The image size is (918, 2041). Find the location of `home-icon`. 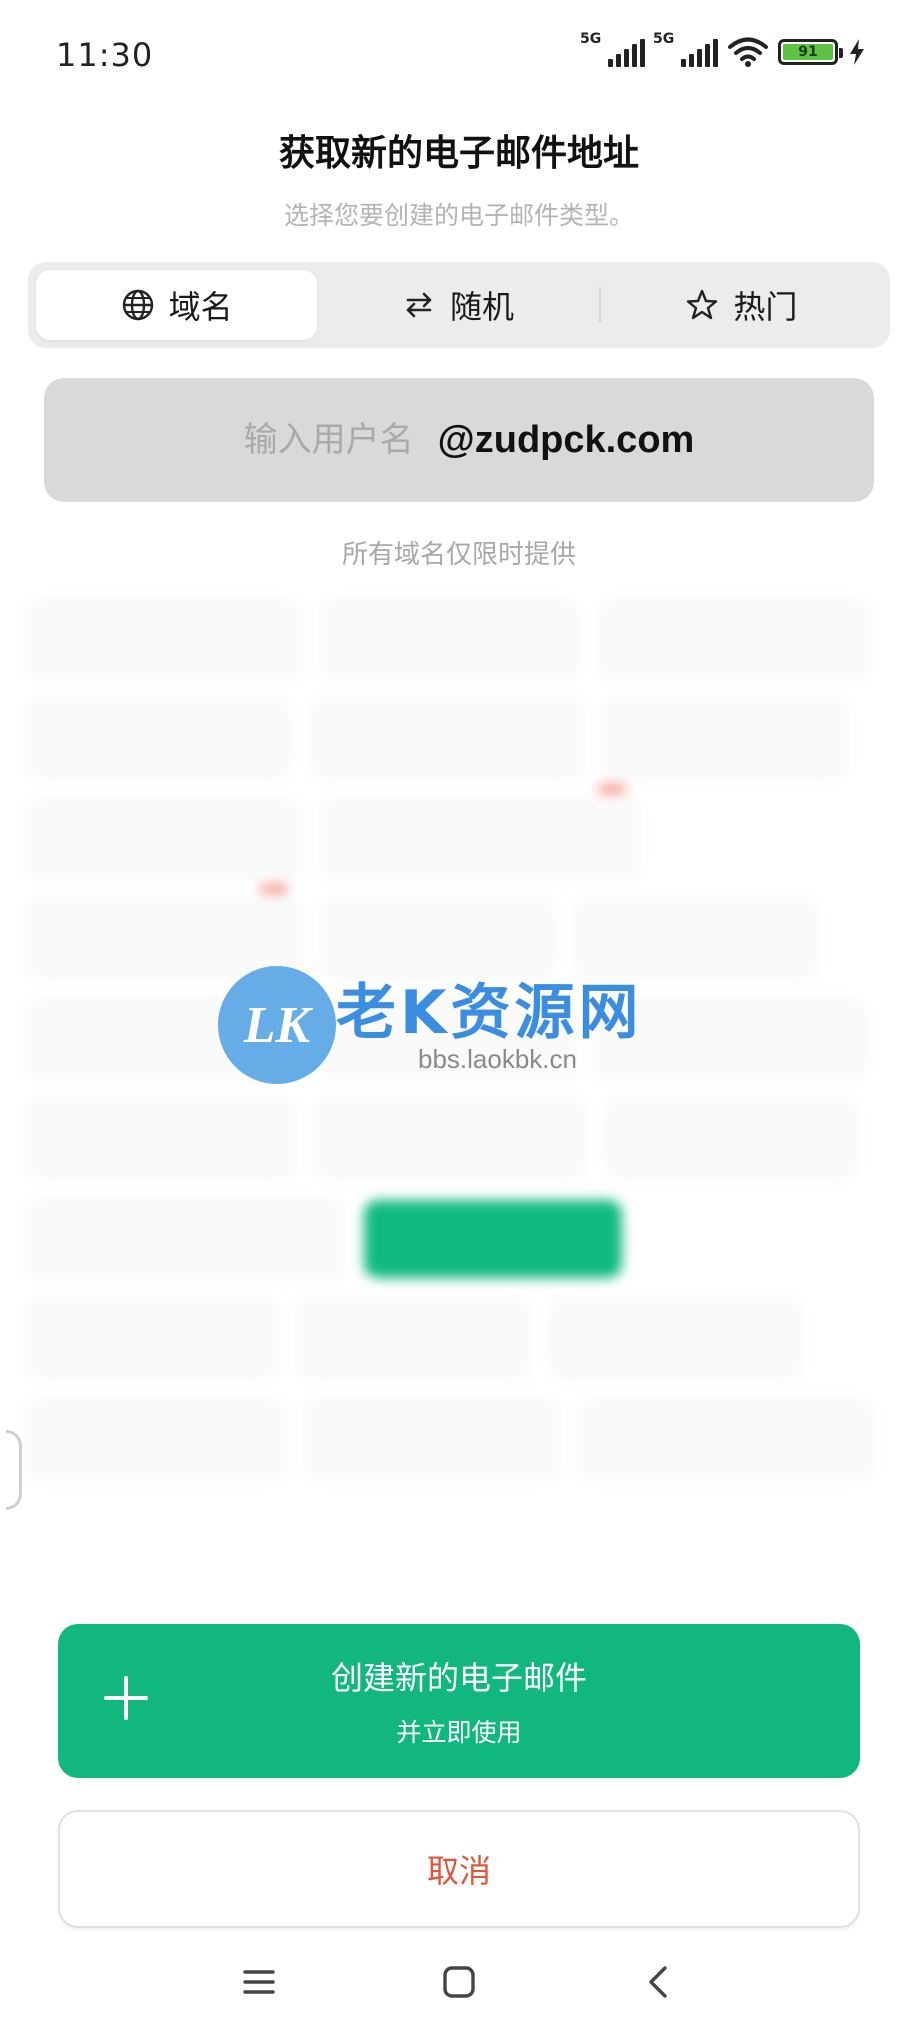

home-icon is located at coordinates (459, 1982).